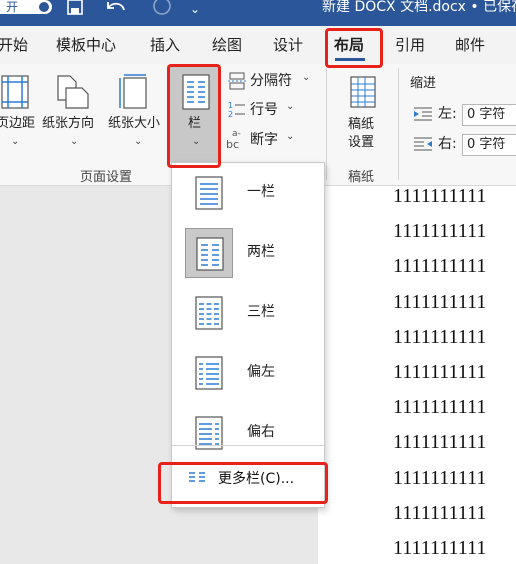 This screenshot has height=564, width=516. What do you see at coordinates (227, 45) in the screenshot?
I see `tab-draw: 绘图` at bounding box center [227, 45].